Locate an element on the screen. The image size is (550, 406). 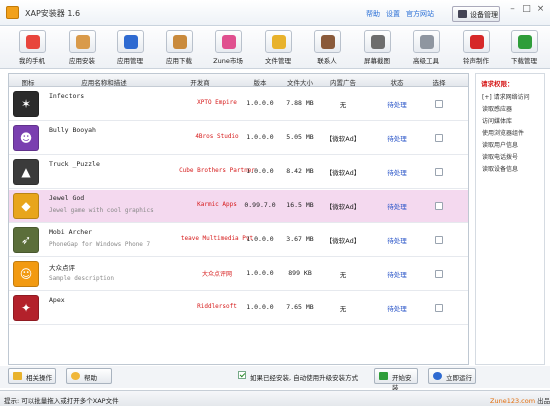
title-links: 帮助 设置 官方网站 is located at coordinates (403, 14).